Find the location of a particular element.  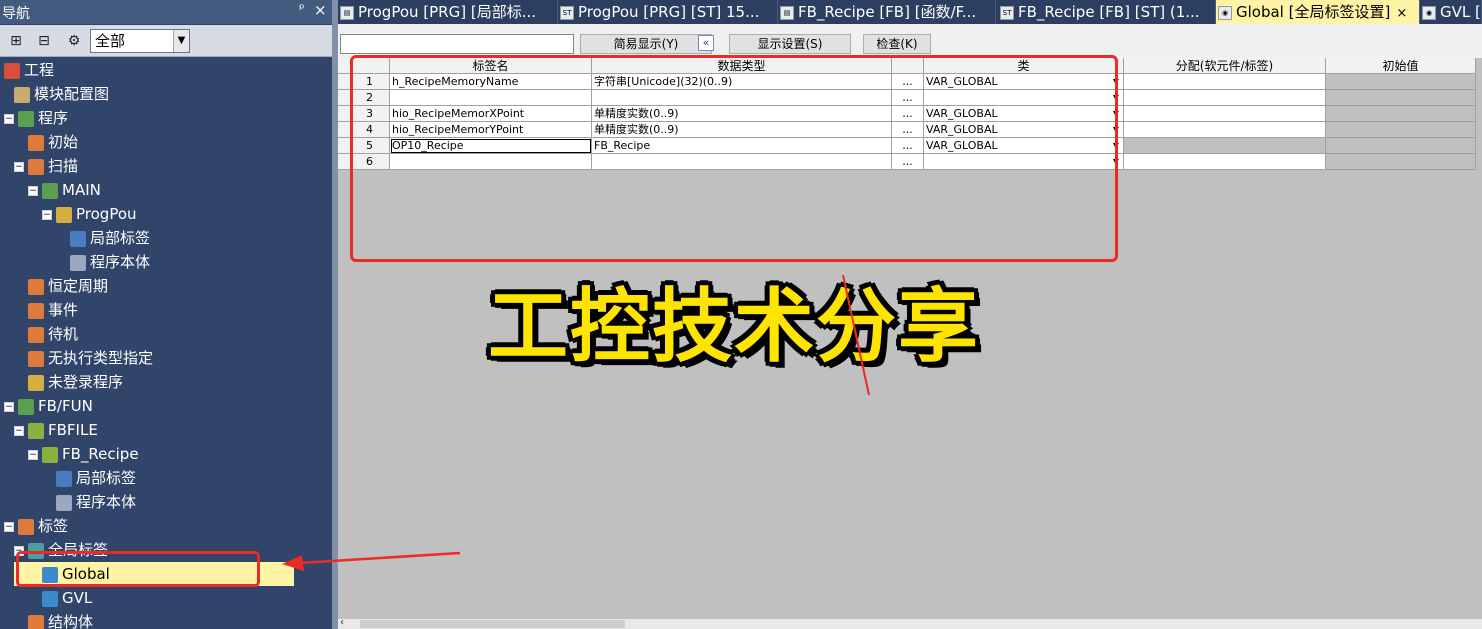

tree-item-label: 初始 is located at coordinates (63, 142).